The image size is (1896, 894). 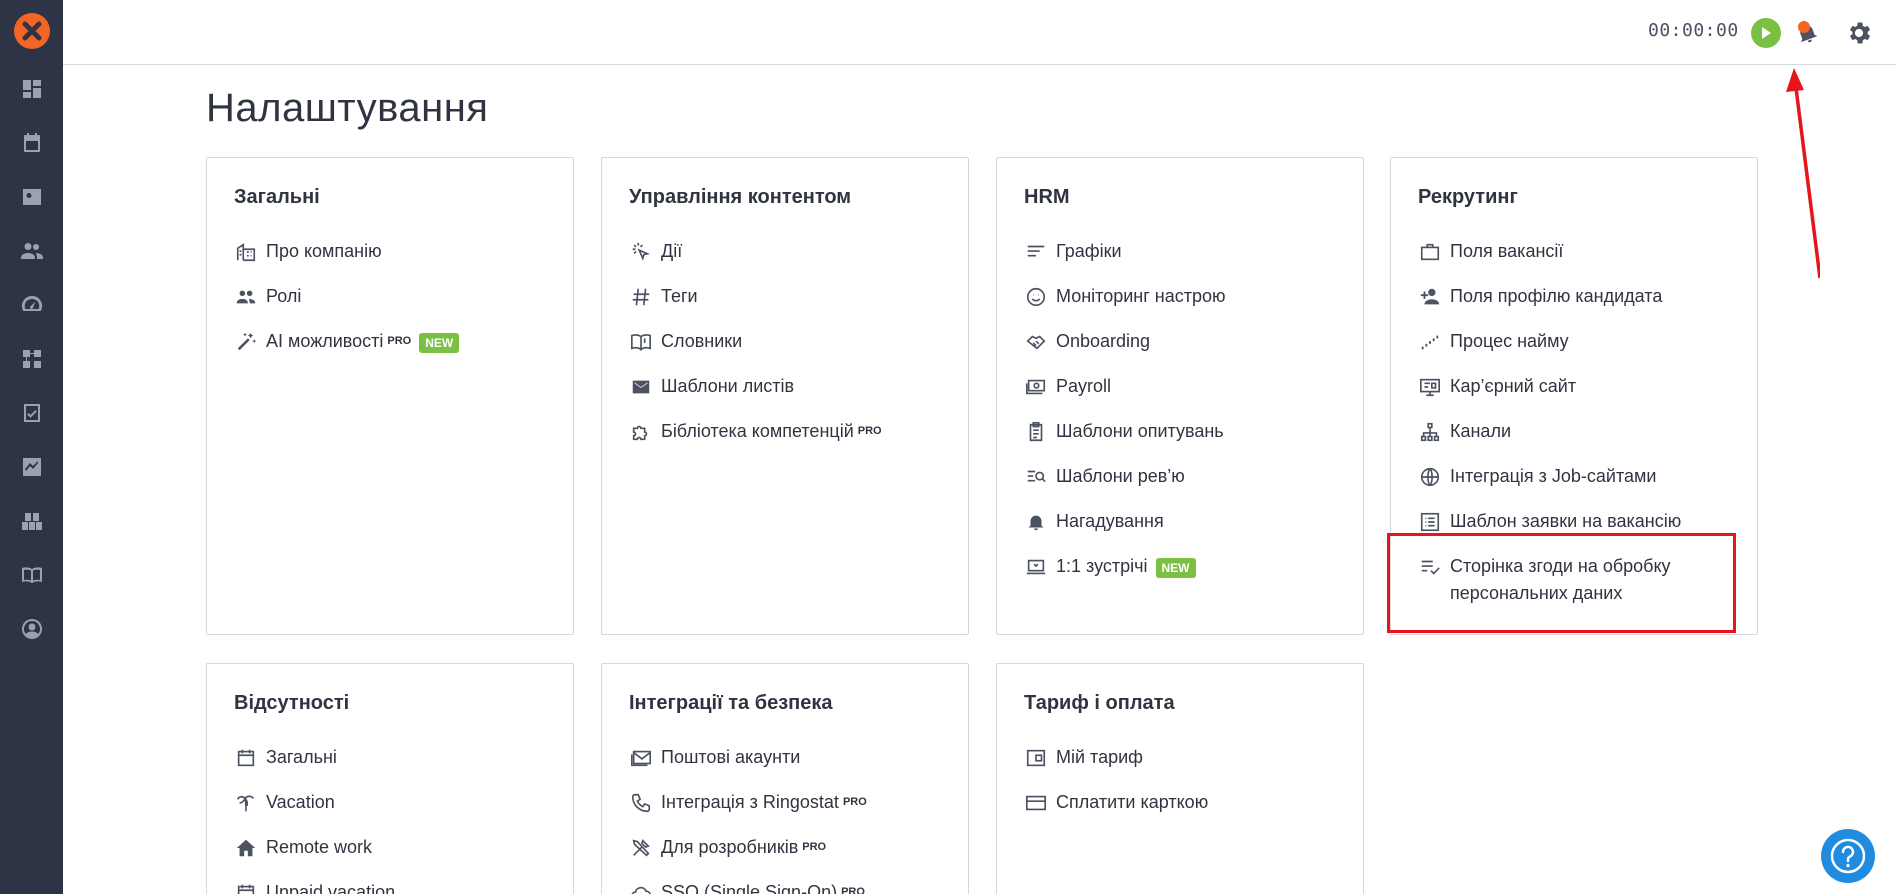 I want to click on settings-item-review-templates: Шаблони рев’ю, so click(x=1104, y=476).